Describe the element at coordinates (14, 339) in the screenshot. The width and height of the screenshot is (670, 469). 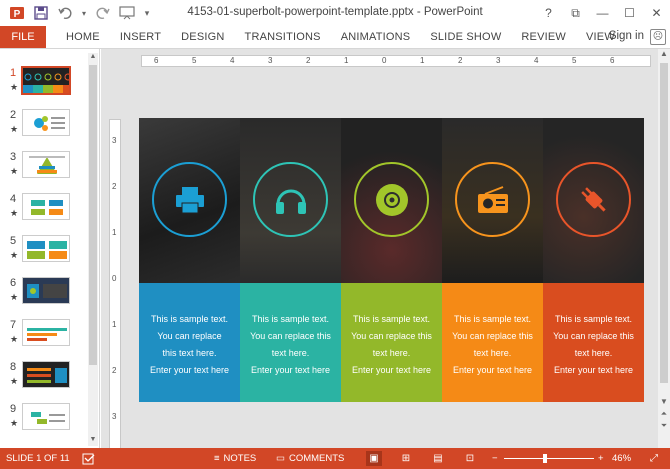
I see `animation-star-icon: ★` at that location.